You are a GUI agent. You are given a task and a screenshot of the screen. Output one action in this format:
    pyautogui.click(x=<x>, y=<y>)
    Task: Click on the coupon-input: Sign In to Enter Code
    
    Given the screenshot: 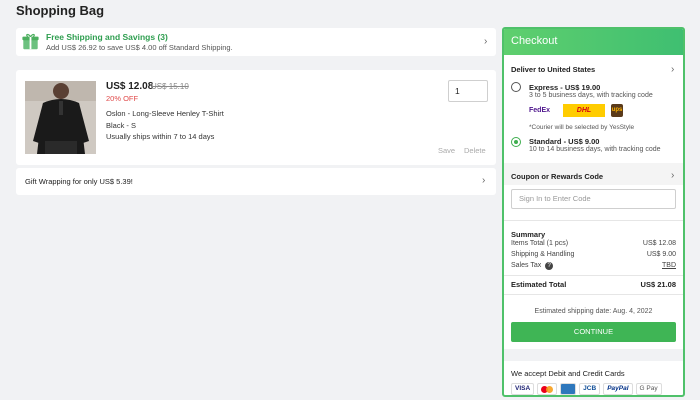 What is the action you would take?
    pyautogui.click(x=593, y=199)
    